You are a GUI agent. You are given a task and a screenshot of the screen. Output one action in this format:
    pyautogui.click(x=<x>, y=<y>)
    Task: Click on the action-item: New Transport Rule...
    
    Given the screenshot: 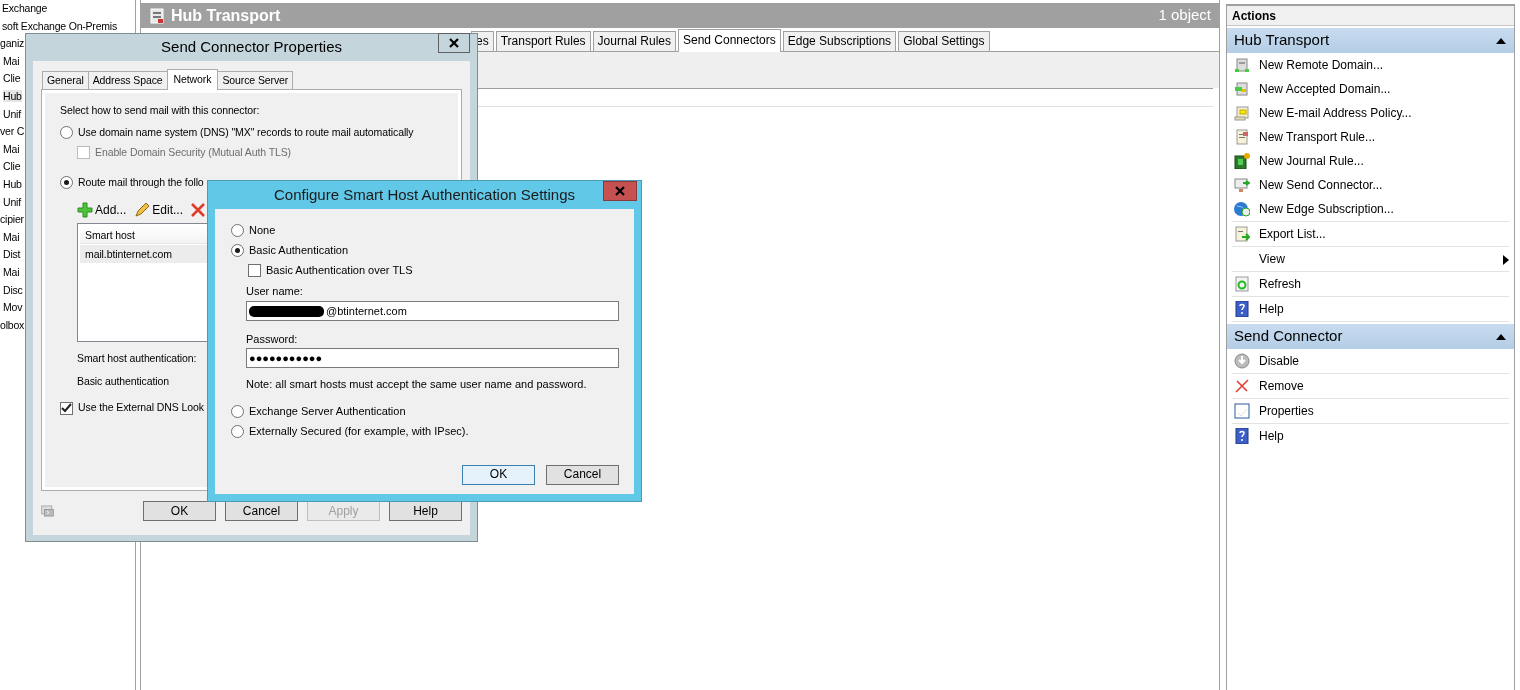 What is the action you would take?
    pyautogui.click(x=1370, y=137)
    